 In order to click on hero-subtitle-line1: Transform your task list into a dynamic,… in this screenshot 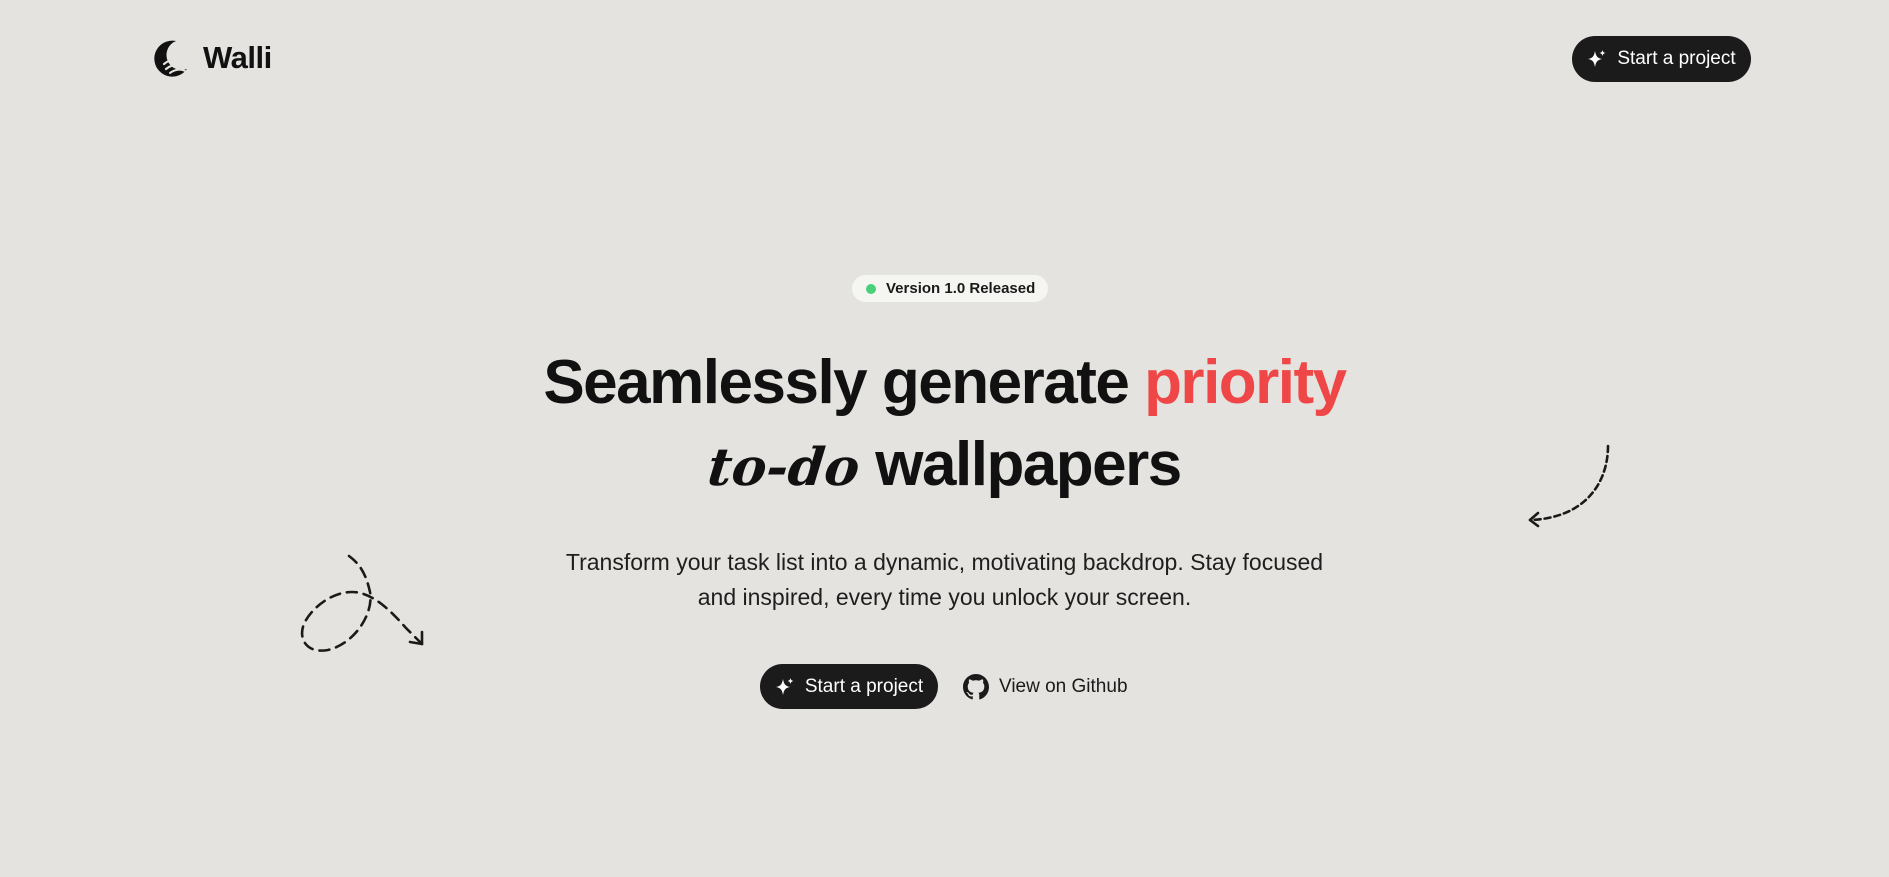, I will do `click(944, 562)`.